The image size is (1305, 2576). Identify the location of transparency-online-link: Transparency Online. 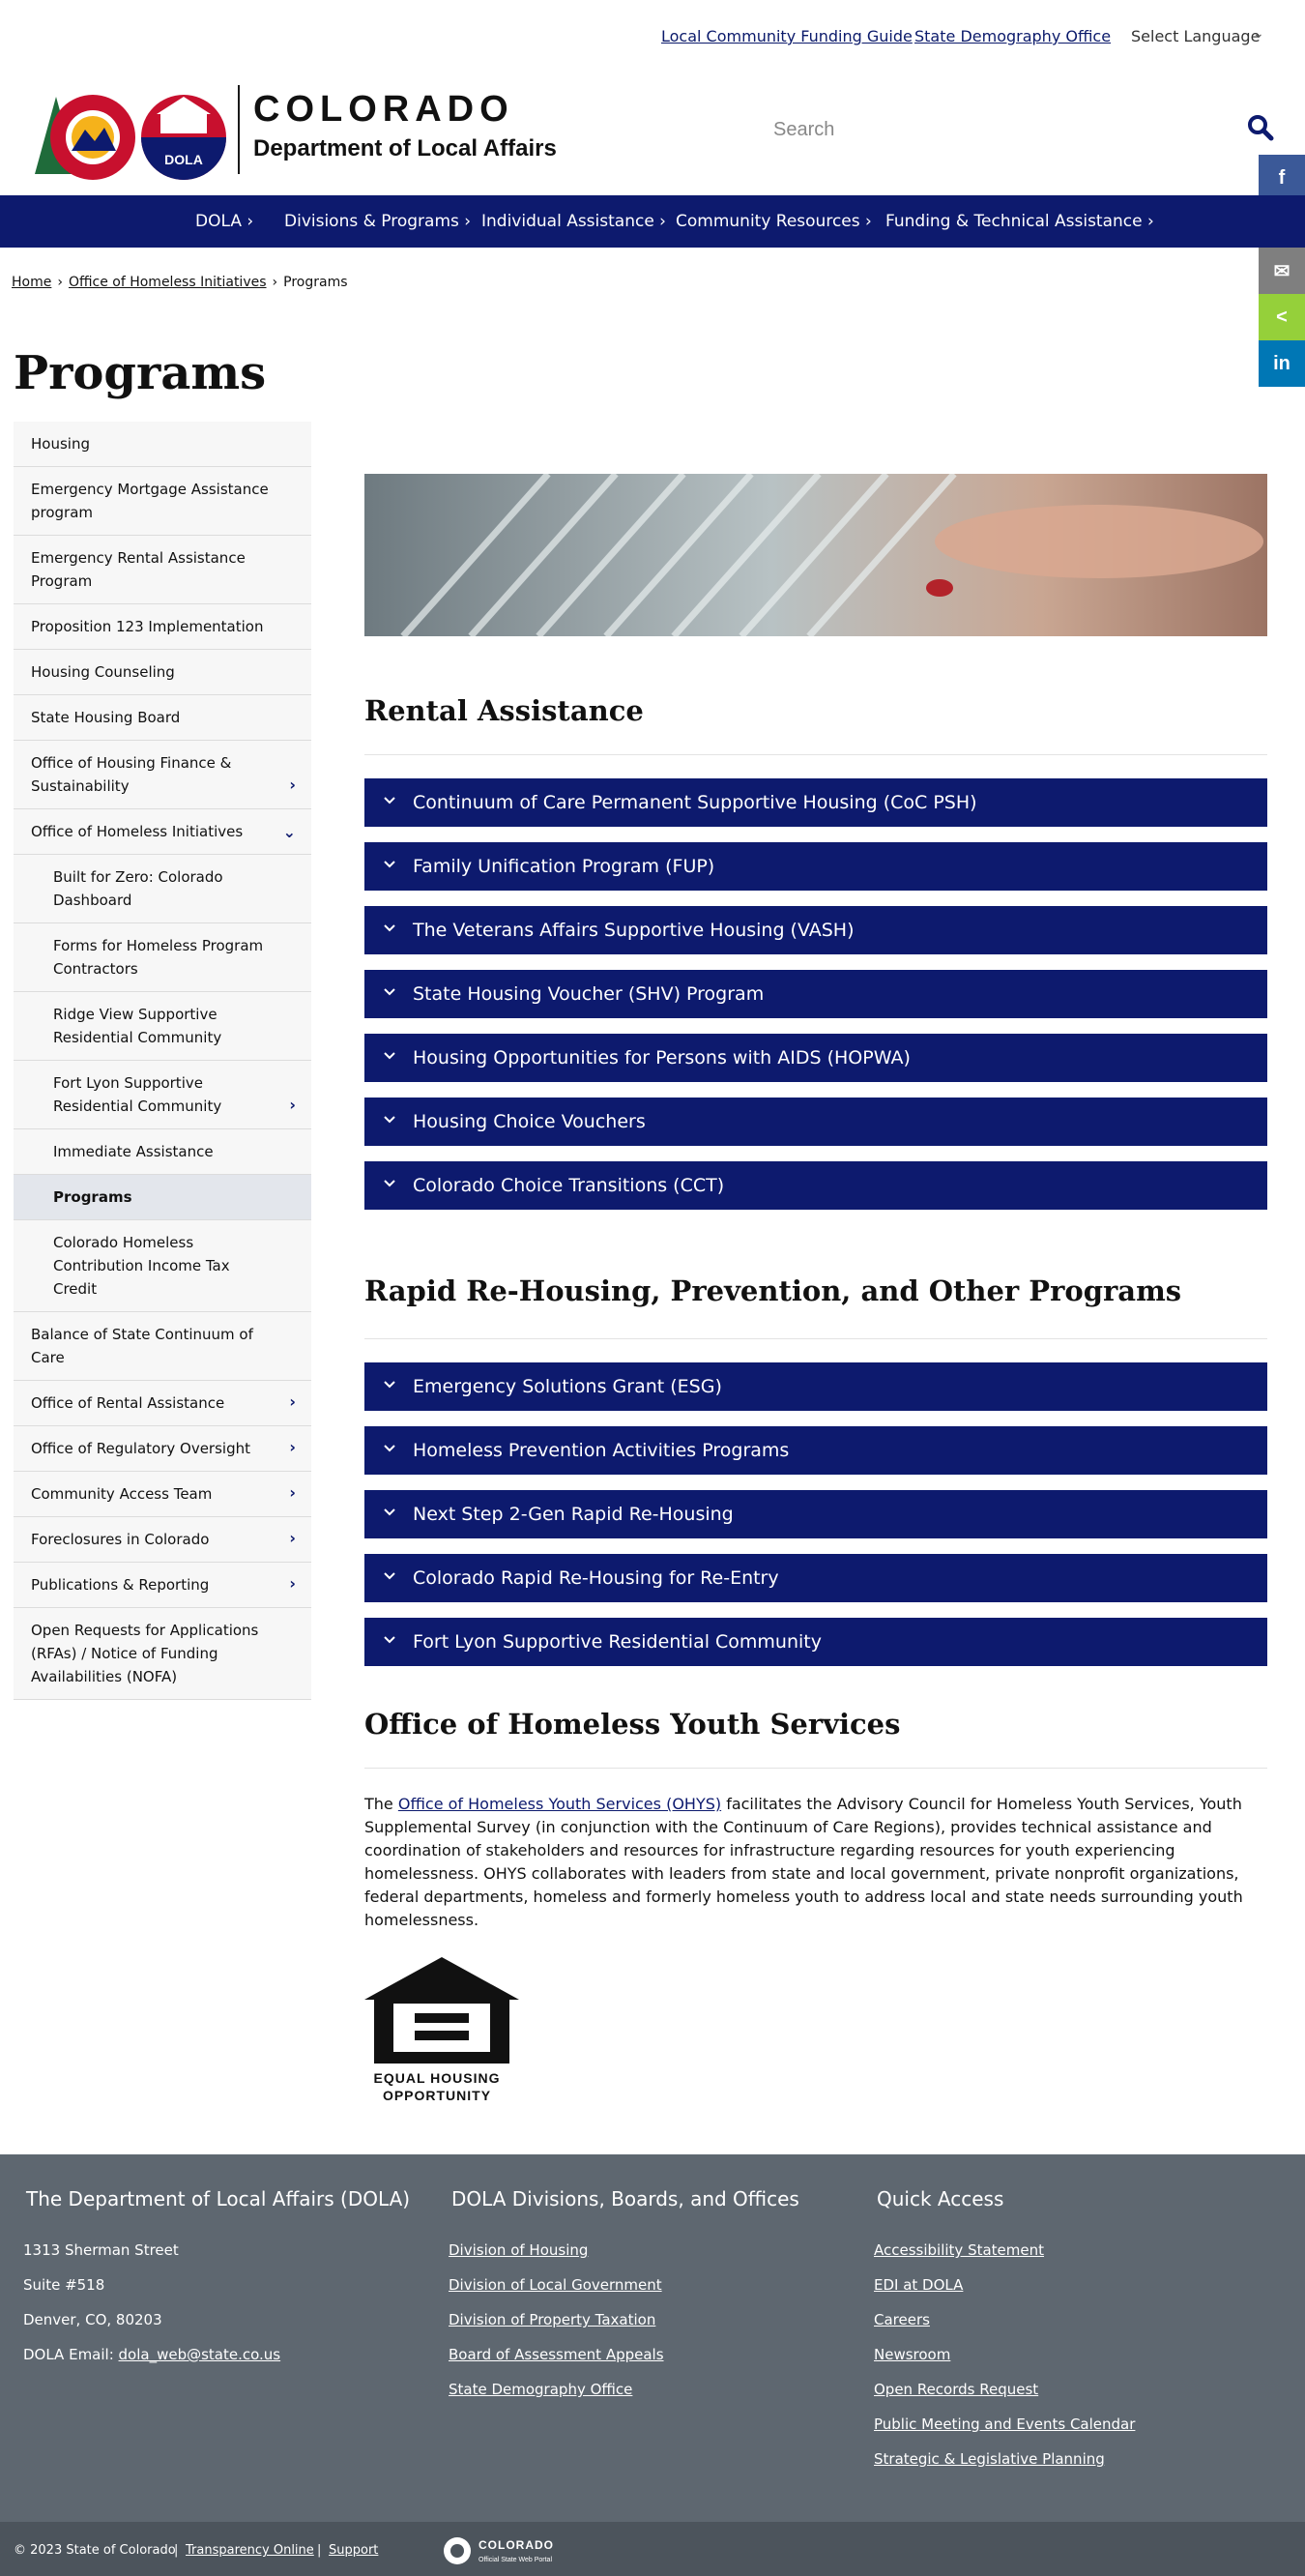
(250, 2550).